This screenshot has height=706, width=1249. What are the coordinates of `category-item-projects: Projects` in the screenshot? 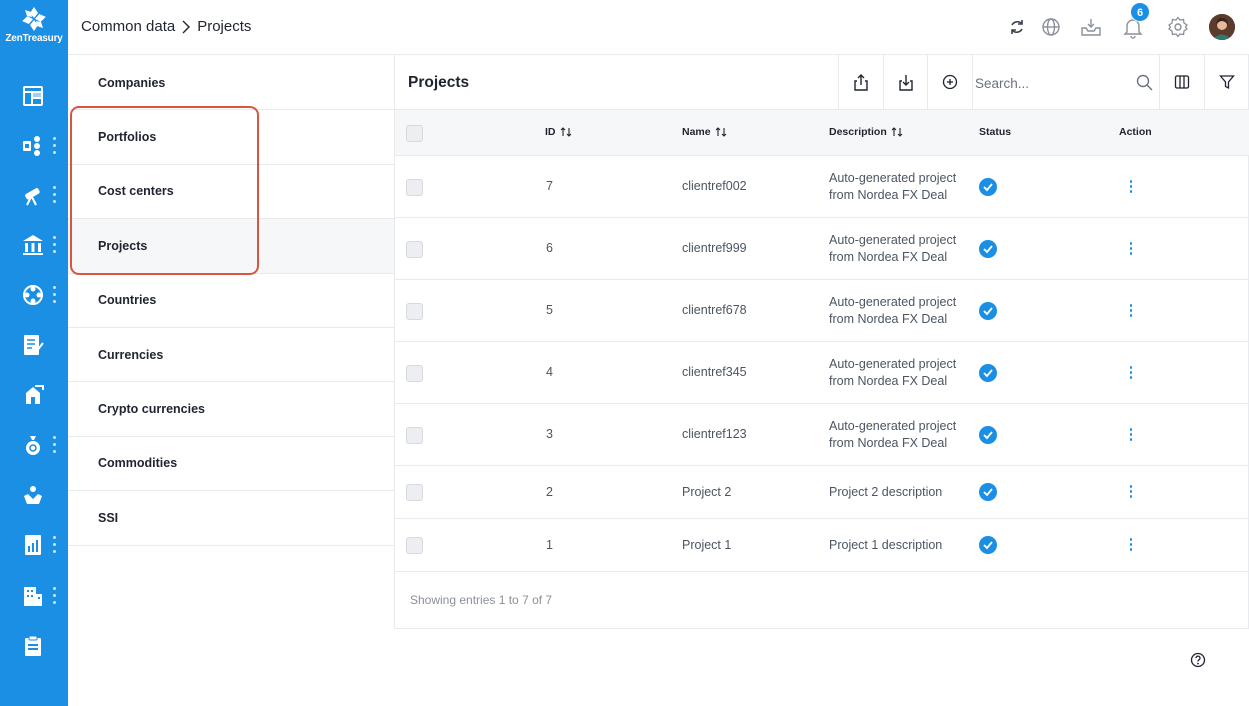 It's located at (231, 246).